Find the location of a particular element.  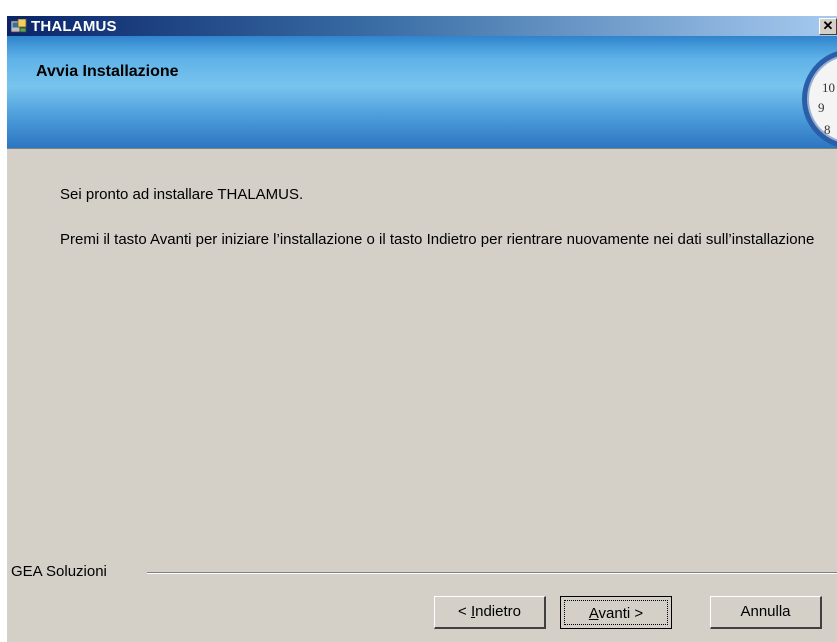

next-button-focus-ring: Avanti > is located at coordinates (616, 612).